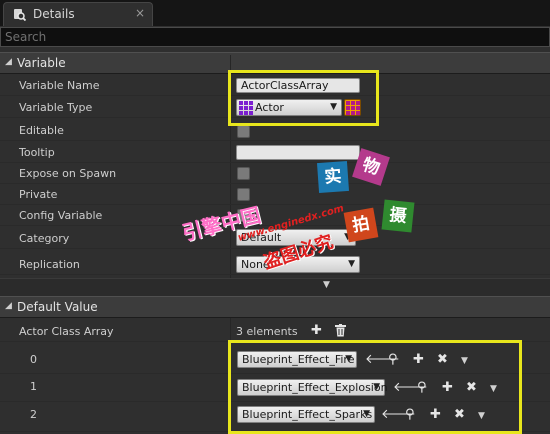  I want to click on section-title: Variable, so click(41, 63).